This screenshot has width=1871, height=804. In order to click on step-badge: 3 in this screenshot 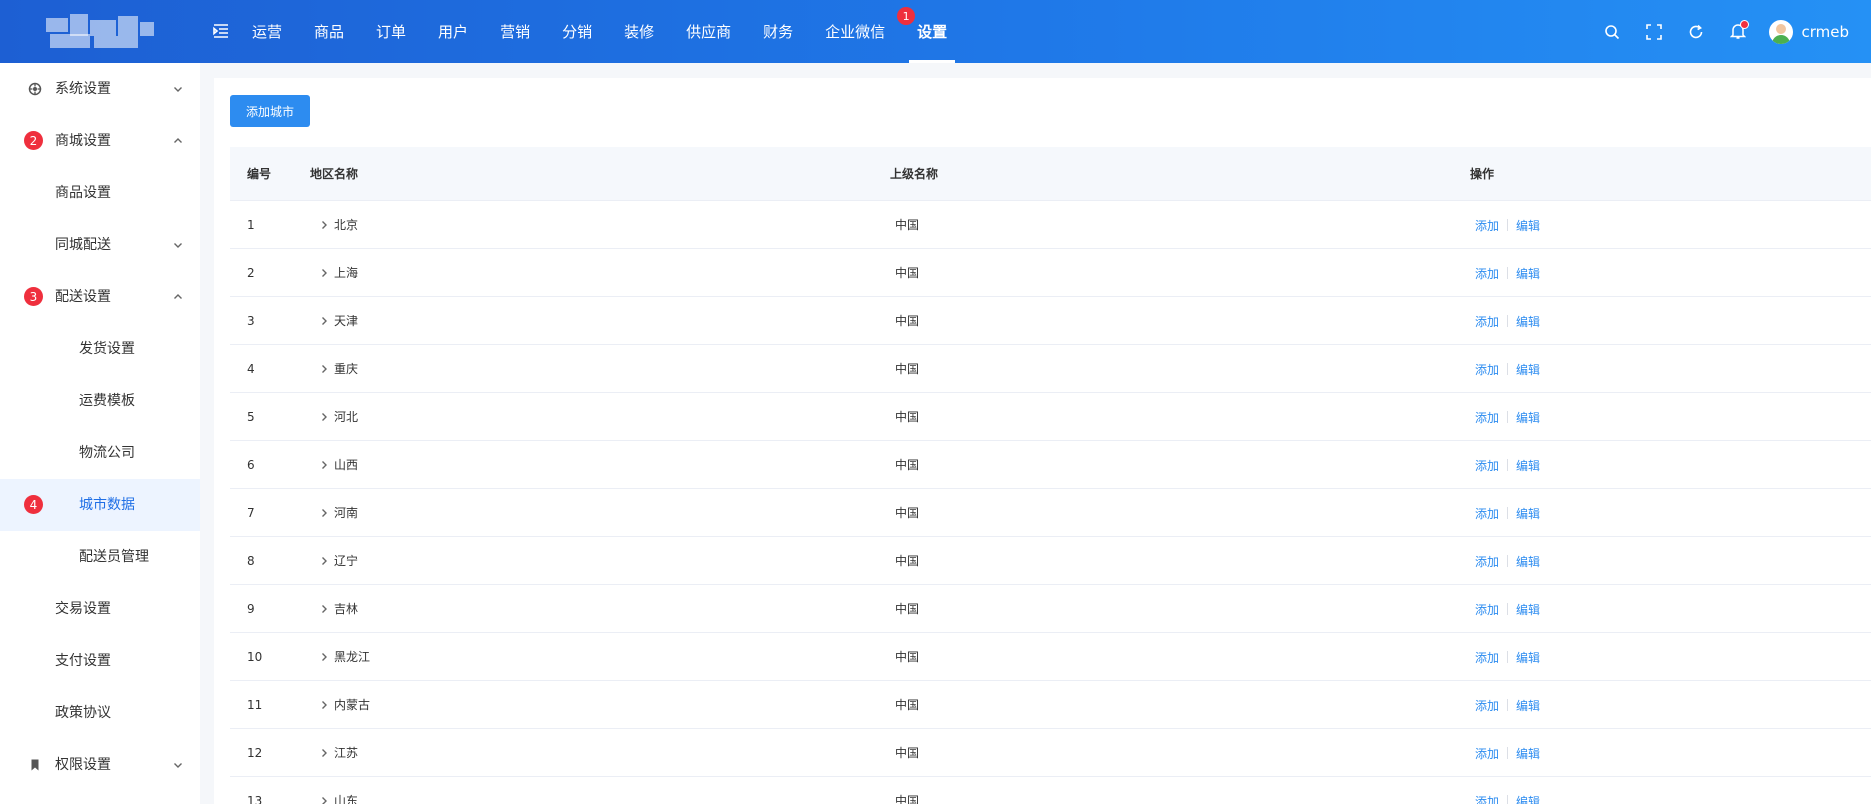, I will do `click(33, 296)`.